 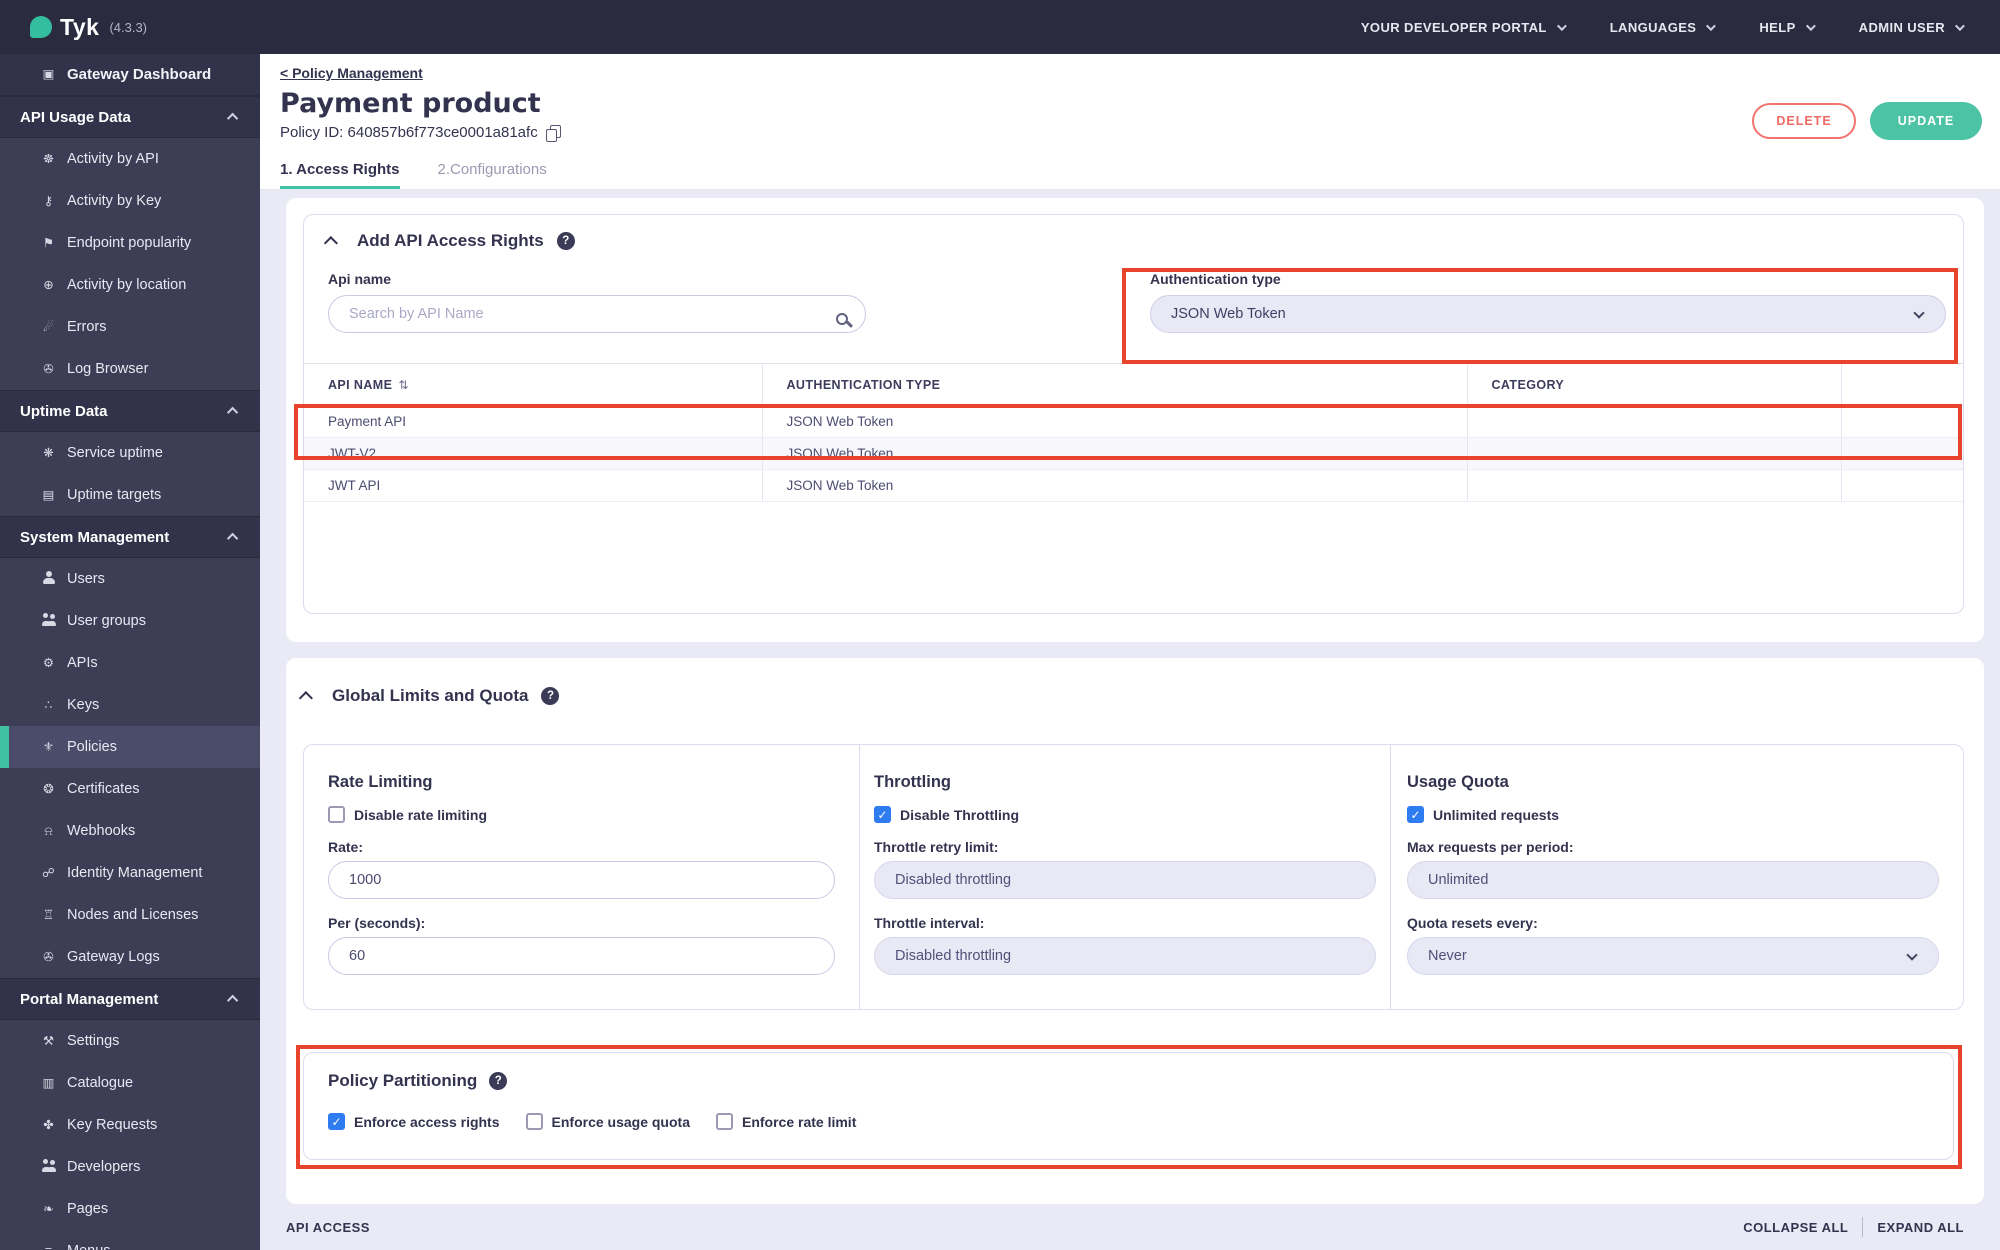 What do you see at coordinates (130, 957) in the screenshot?
I see `sidebar-item-gateway-logs: ✇ Gateway Logs` at bounding box center [130, 957].